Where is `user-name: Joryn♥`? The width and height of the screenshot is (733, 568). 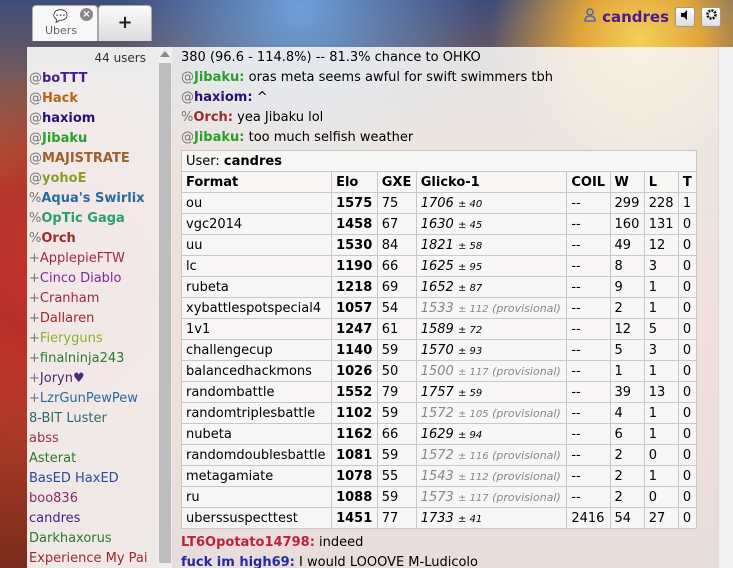
user-name: Joryn♥ is located at coordinates (62, 378).